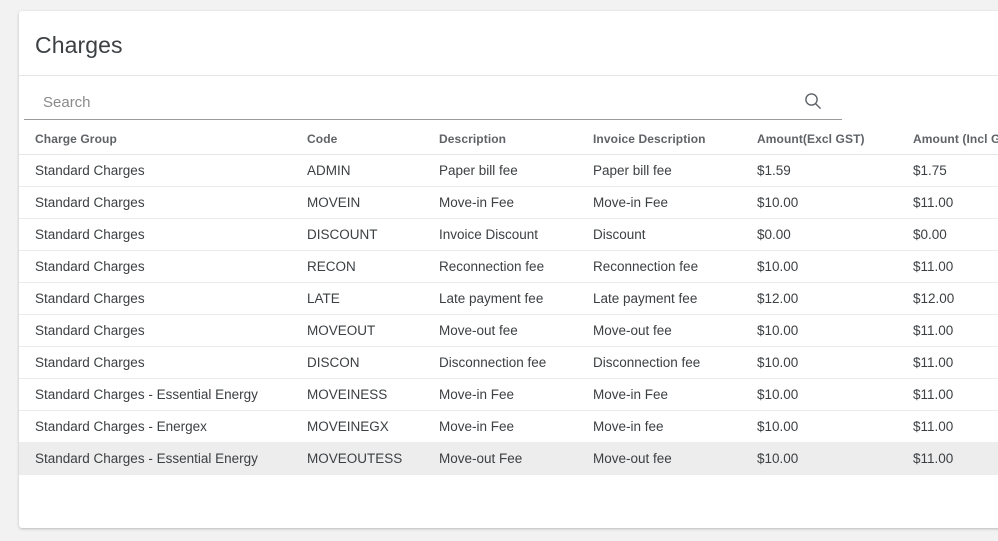 This screenshot has height=541, width=998. What do you see at coordinates (500, 330) in the screenshot?
I see `cell-description: Move-out fee` at bounding box center [500, 330].